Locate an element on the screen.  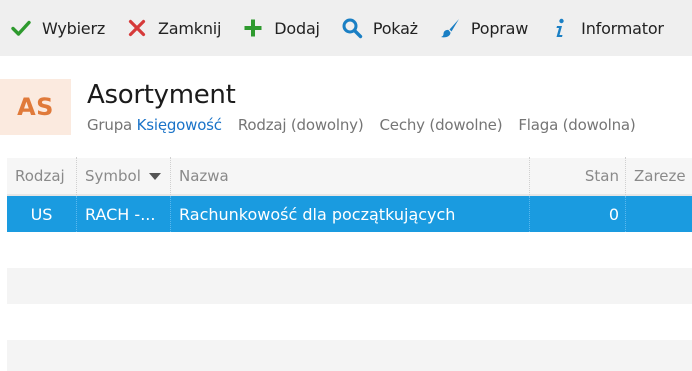
avatar-initials: AS is located at coordinates (35, 107).